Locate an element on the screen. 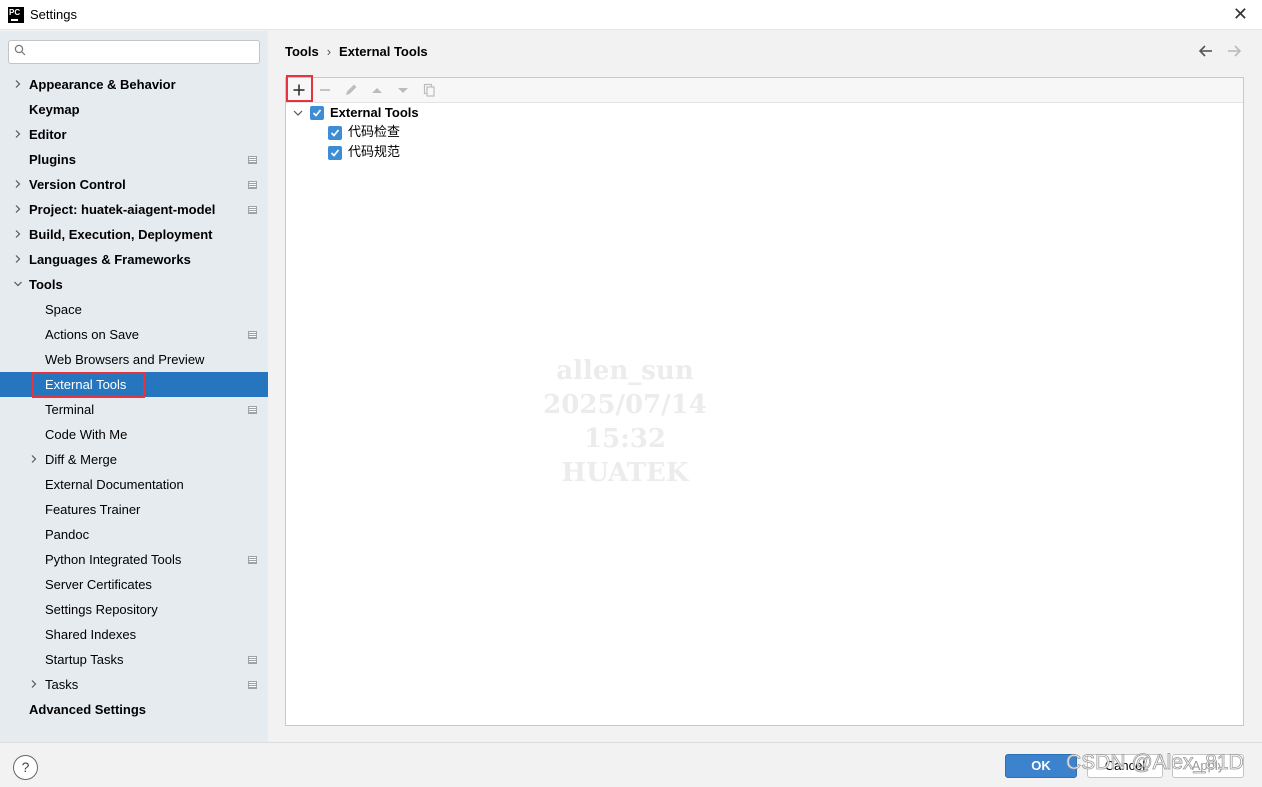  move-down-icon is located at coordinates (403, 90).